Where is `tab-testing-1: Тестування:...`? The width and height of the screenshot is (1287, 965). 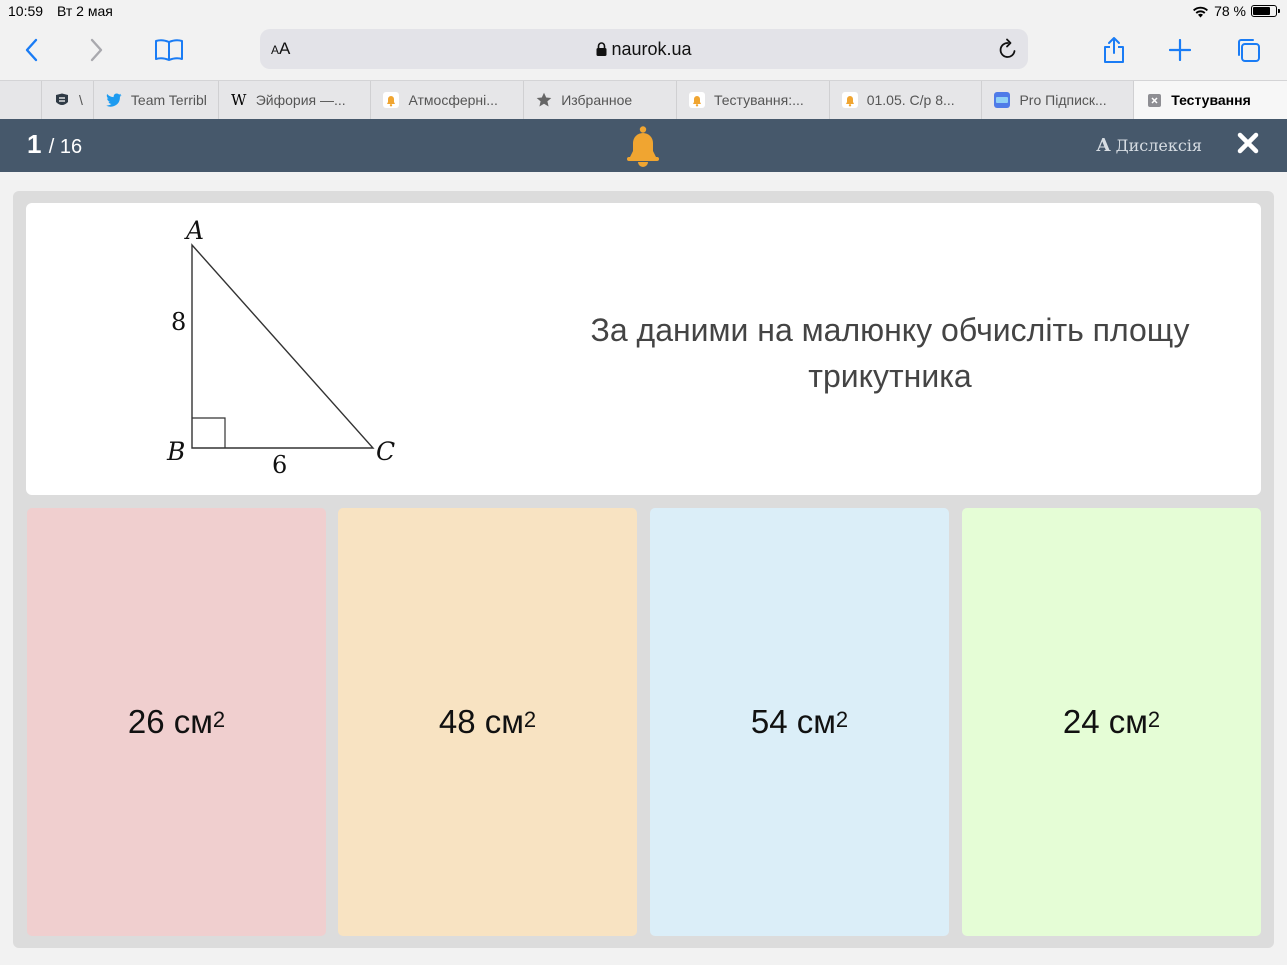 tab-testing-1: Тестування:... is located at coordinates (753, 100).